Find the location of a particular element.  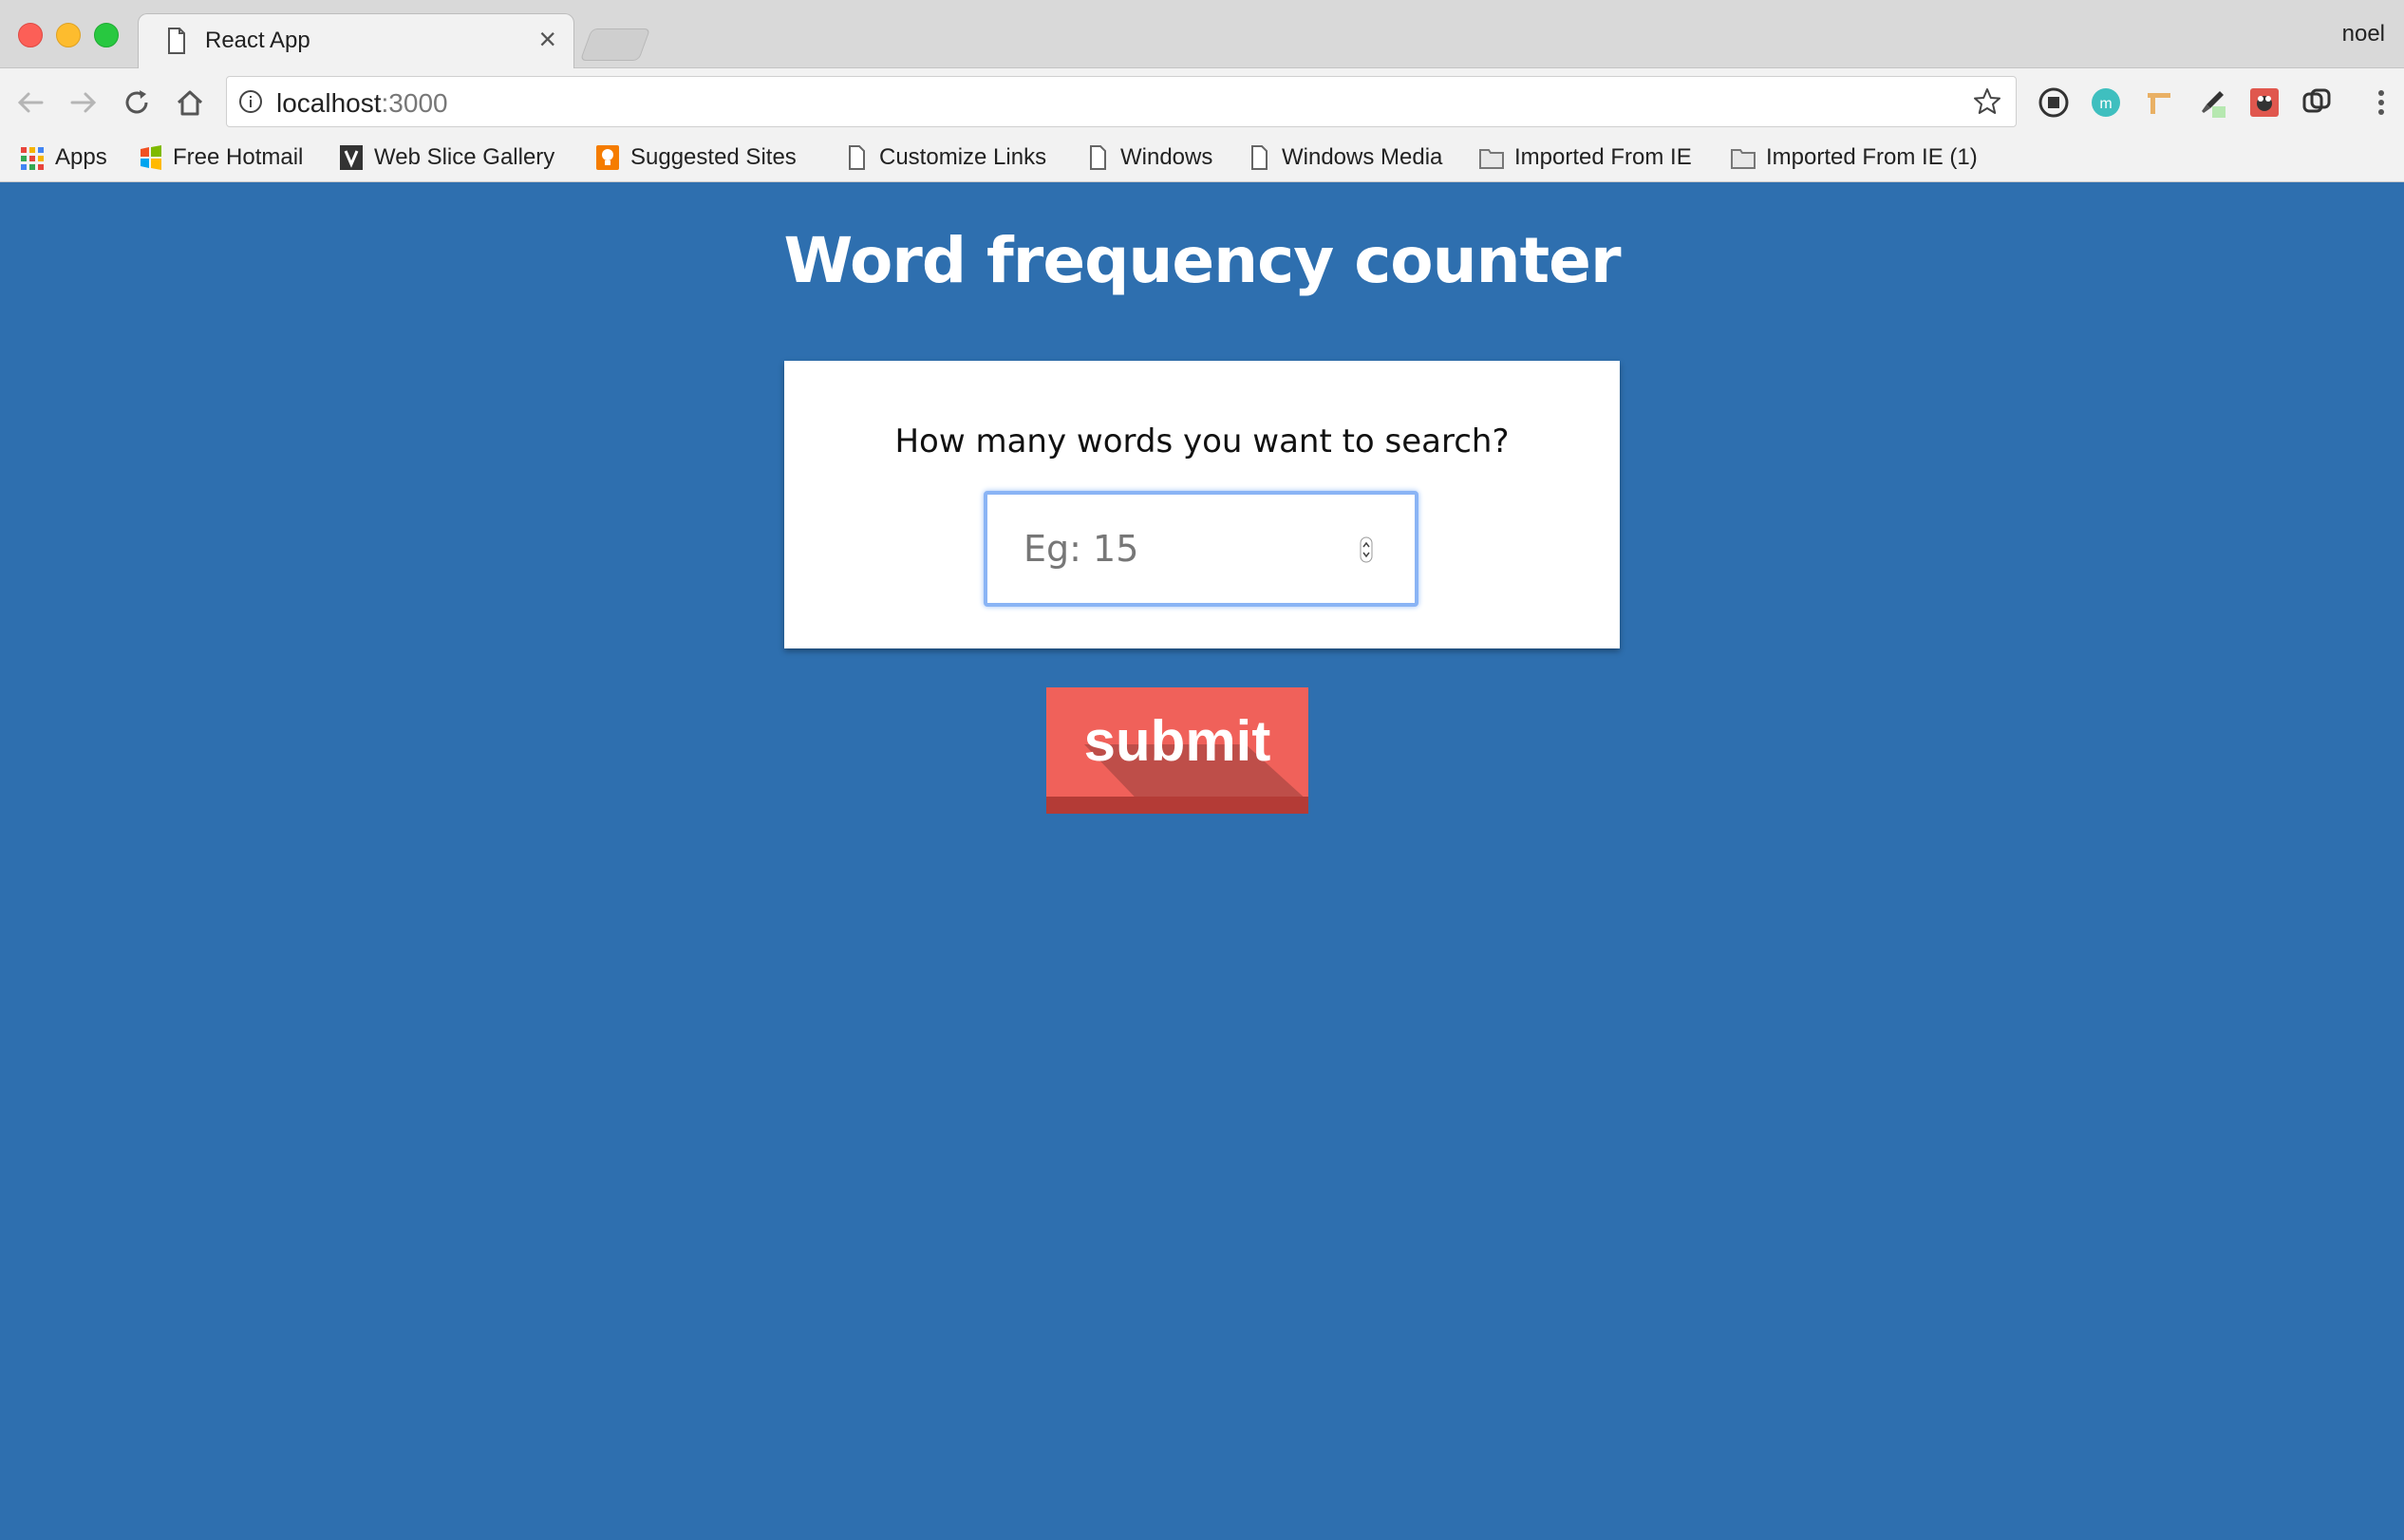

bookmark-windows-media: Windows Media is located at coordinates (1344, 158).